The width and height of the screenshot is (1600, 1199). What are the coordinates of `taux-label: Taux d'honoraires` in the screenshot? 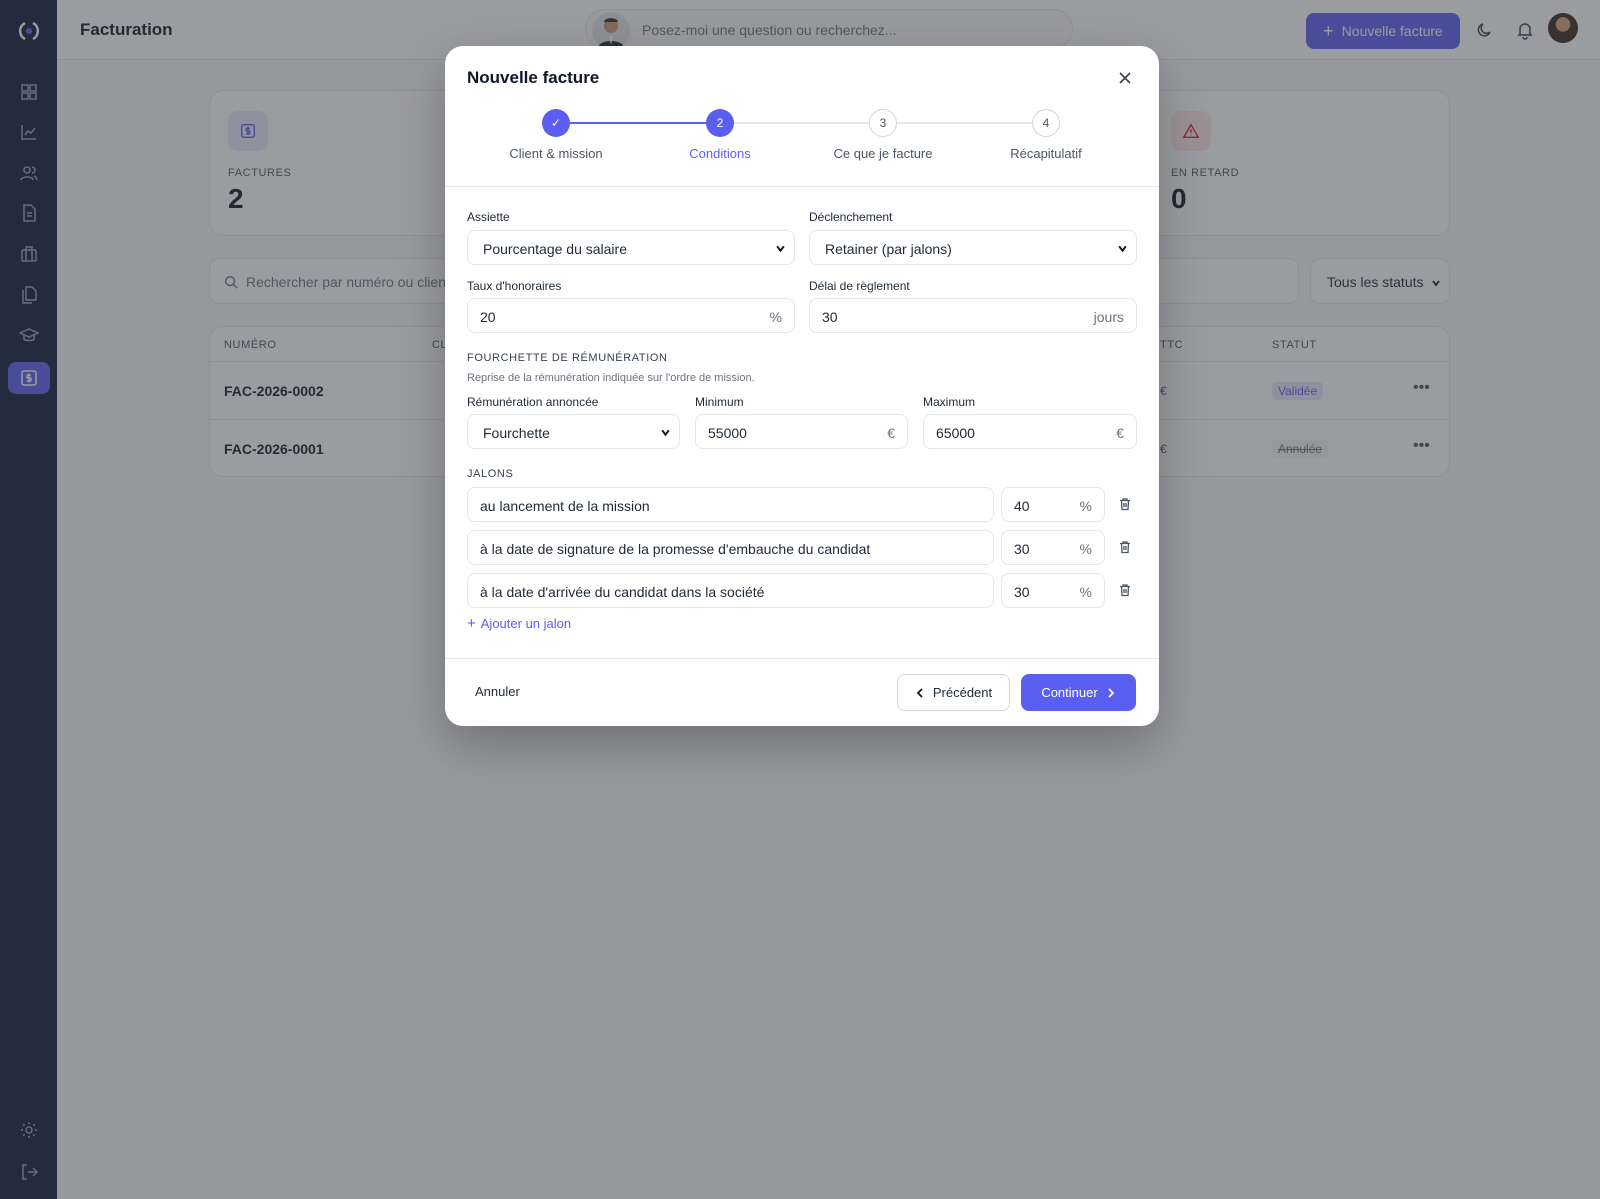 It's located at (514, 286).